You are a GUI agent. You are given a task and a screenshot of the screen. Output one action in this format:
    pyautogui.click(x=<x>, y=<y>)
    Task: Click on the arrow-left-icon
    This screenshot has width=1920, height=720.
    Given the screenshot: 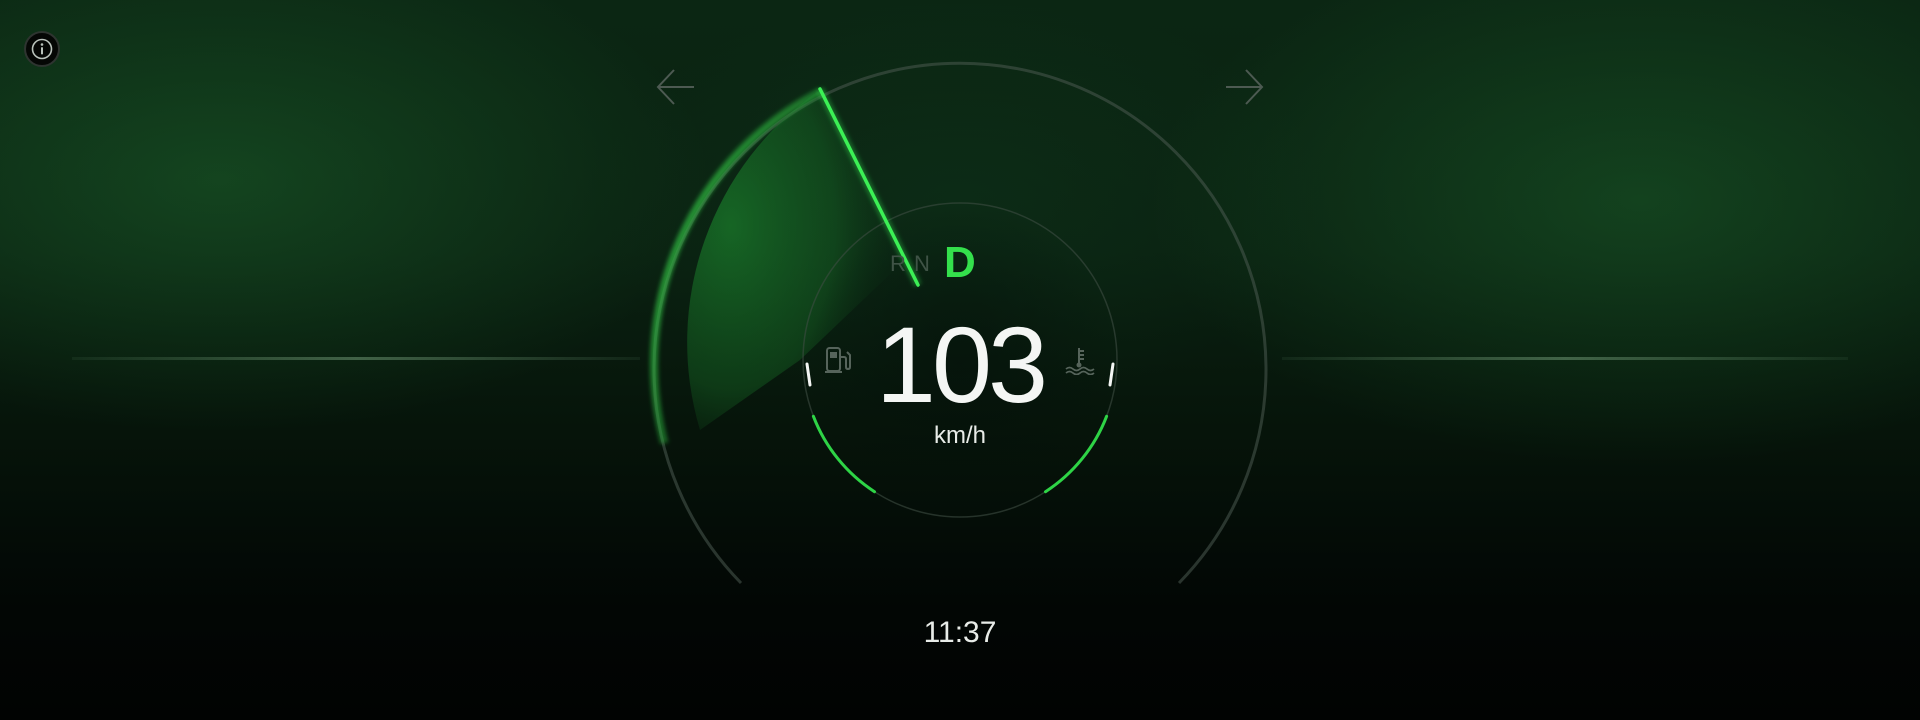 What is the action you would take?
    pyautogui.click(x=675, y=87)
    